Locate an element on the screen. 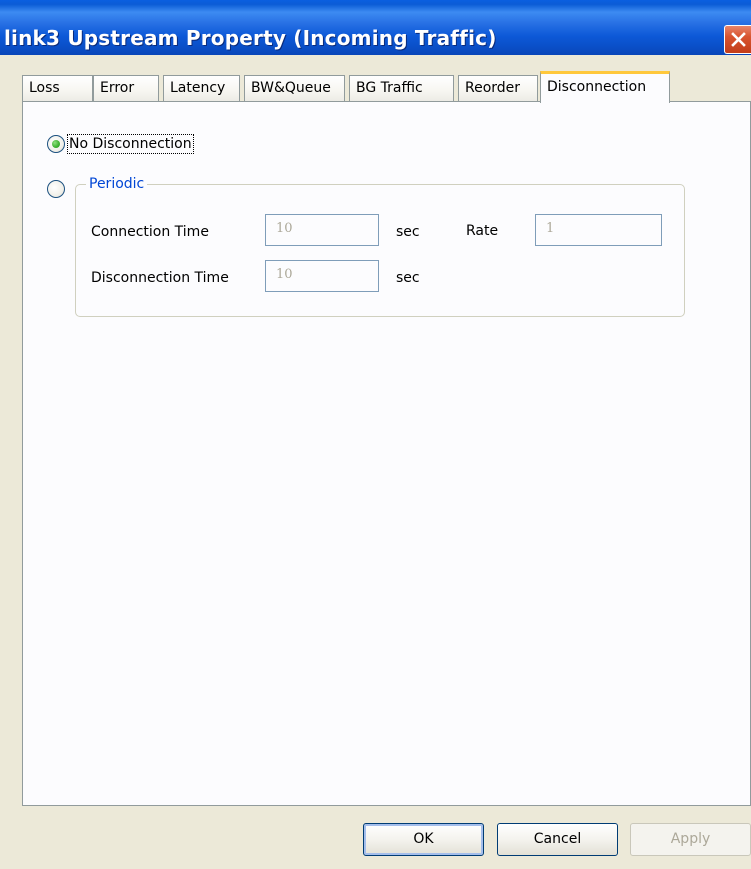  tab-error: Error is located at coordinates (126, 88).